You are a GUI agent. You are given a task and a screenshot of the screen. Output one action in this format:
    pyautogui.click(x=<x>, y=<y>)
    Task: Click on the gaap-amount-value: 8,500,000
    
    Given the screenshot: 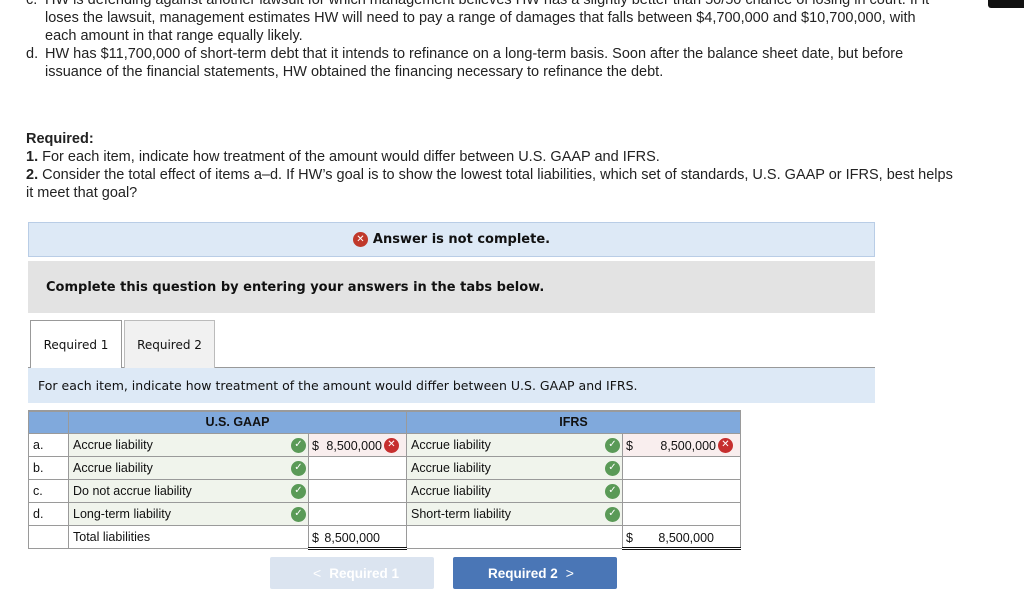 What is the action you would take?
    pyautogui.click(x=354, y=445)
    